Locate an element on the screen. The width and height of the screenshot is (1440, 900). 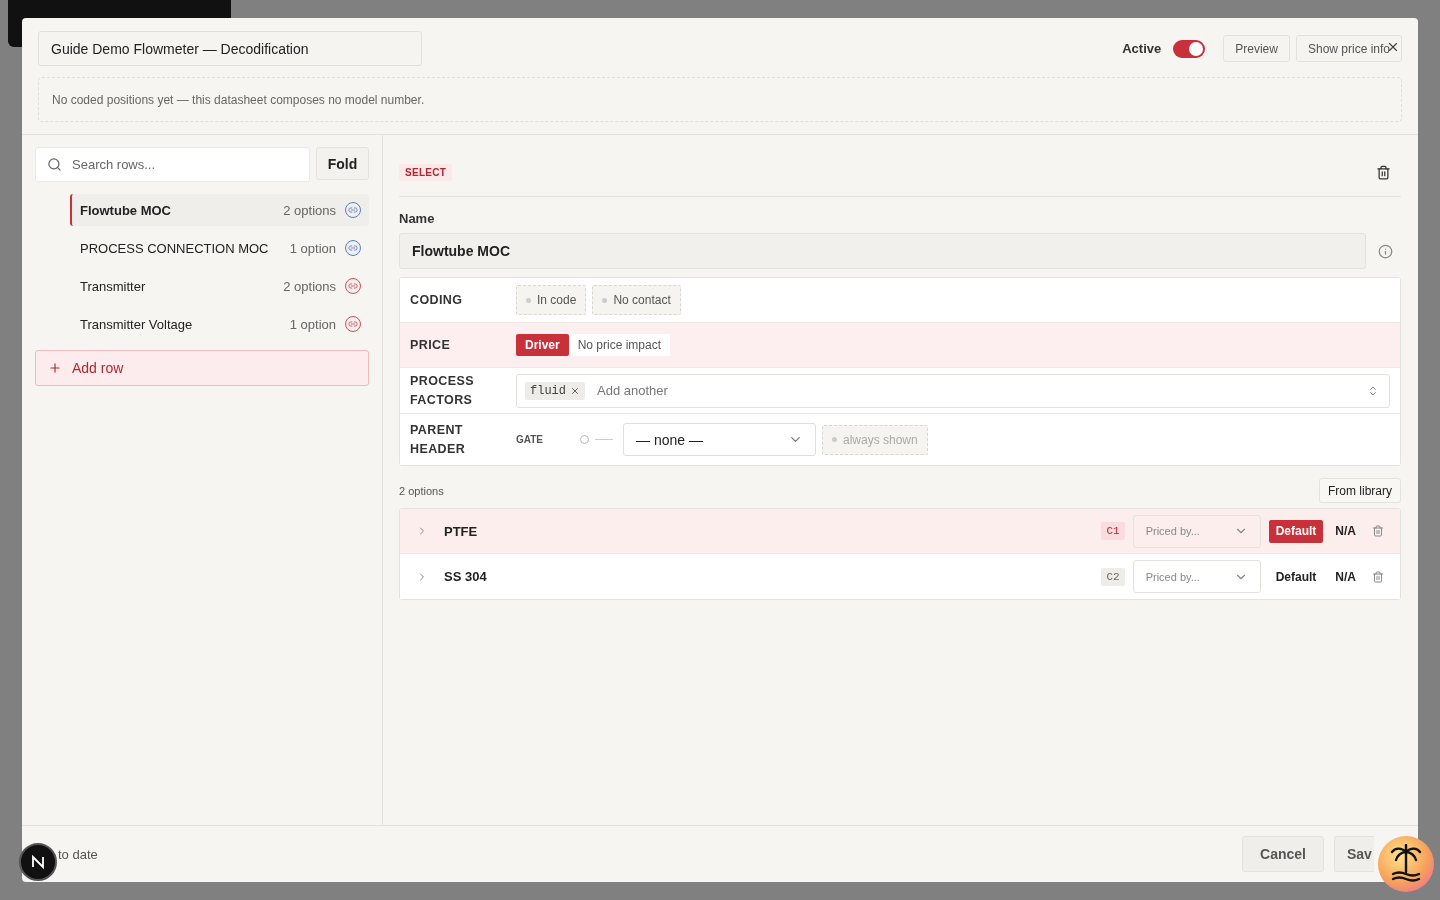
property-label: PRICE is located at coordinates (431, 345).